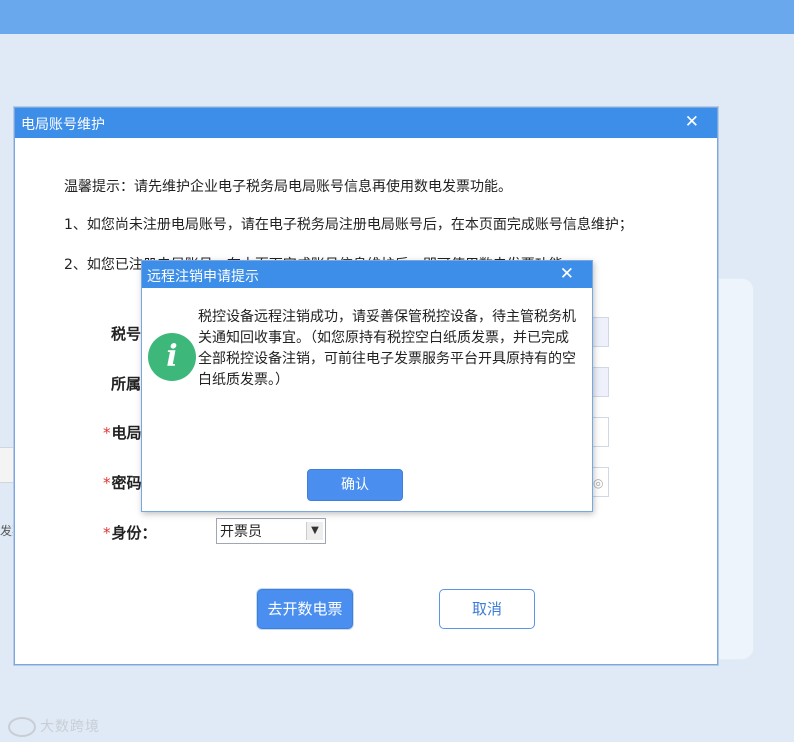 Image resolution: width=794 pixels, height=742 pixels. Describe the element at coordinates (63, 125) in the screenshot. I see `dialog-title: 电局账号维护` at that location.